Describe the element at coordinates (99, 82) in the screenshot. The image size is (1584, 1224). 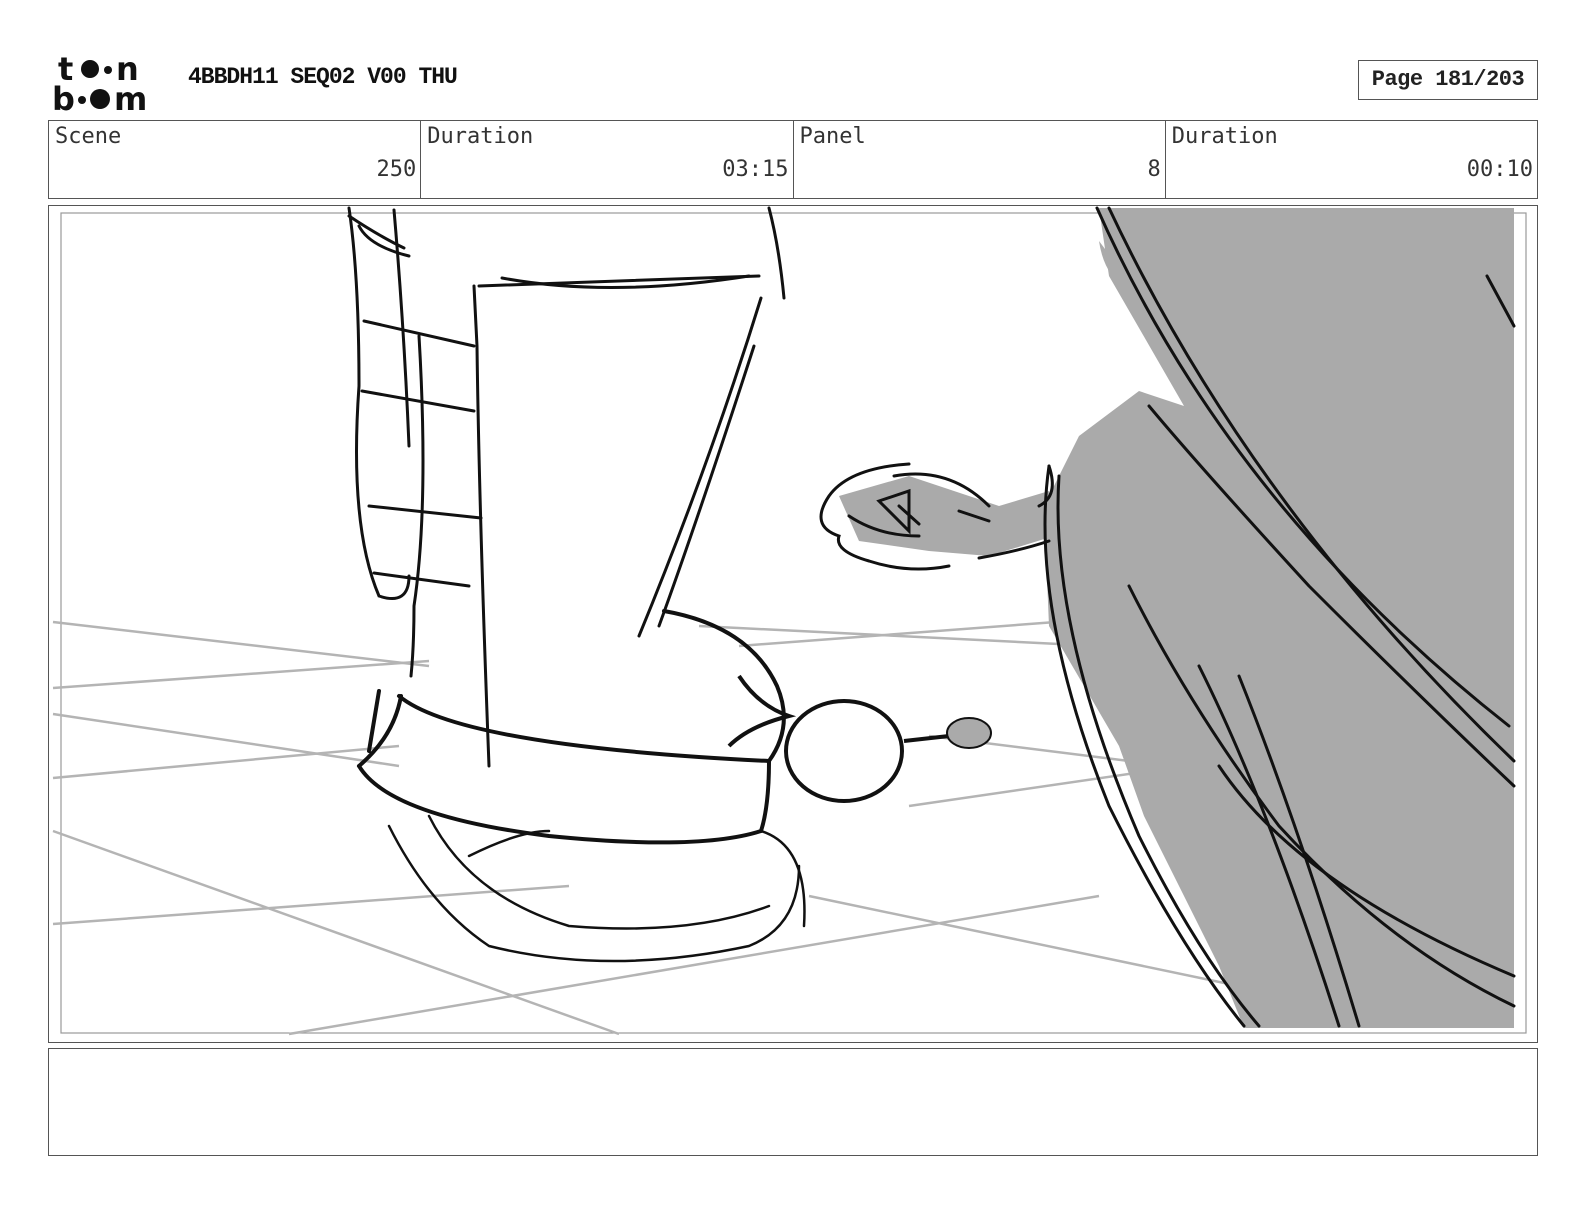
I see `toon-boom-logo: t n b m` at that location.